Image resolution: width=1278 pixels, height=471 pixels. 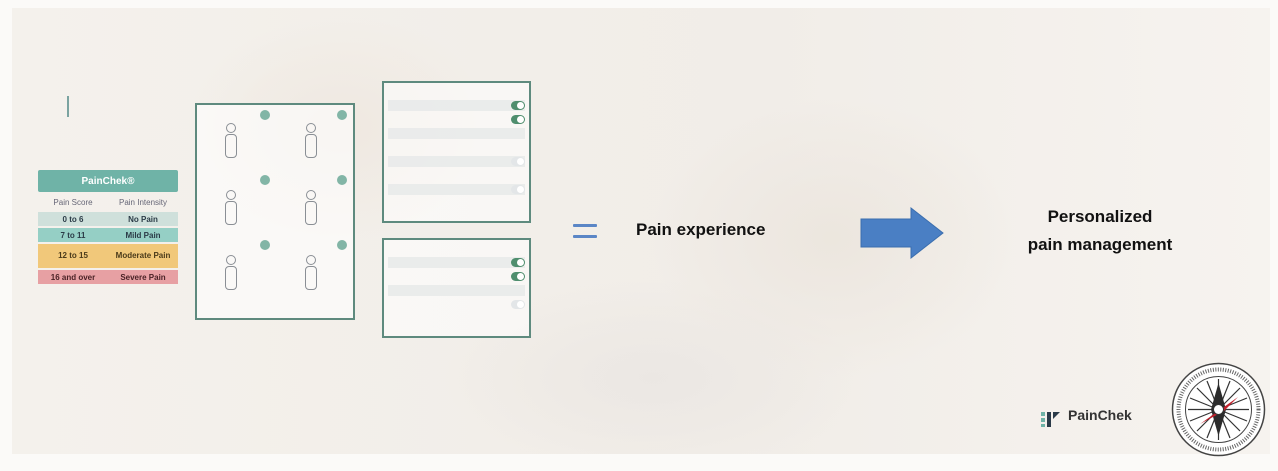 What do you see at coordinates (73, 277) in the screenshot?
I see `row-score: 16 and over` at bounding box center [73, 277].